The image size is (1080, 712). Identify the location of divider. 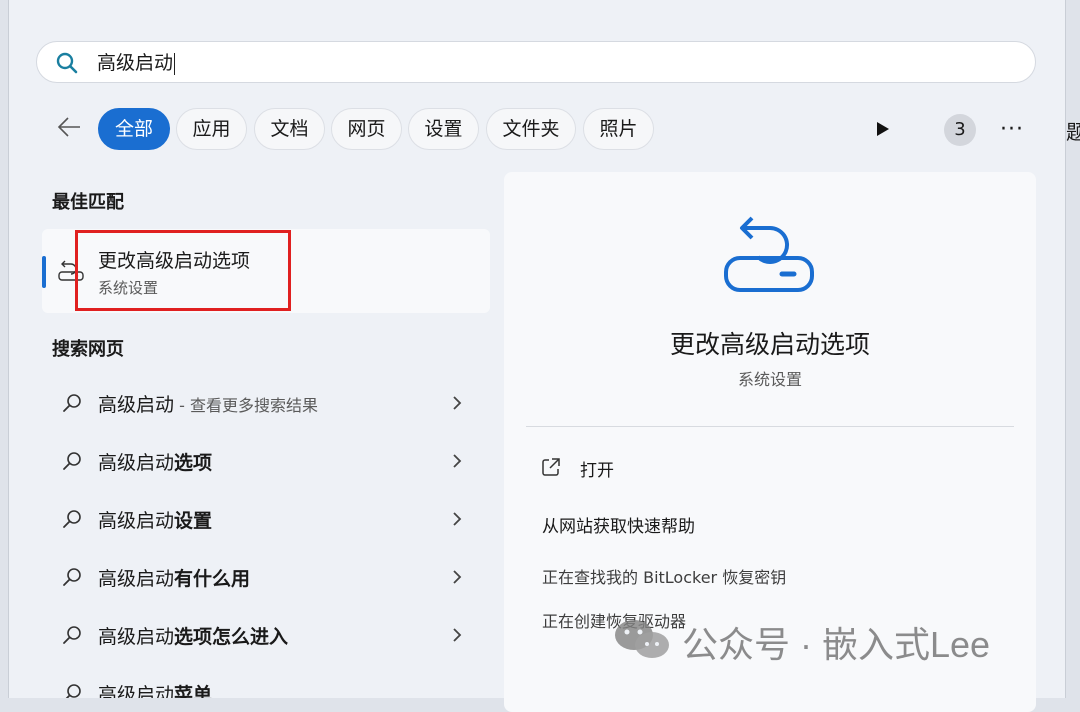
(770, 426).